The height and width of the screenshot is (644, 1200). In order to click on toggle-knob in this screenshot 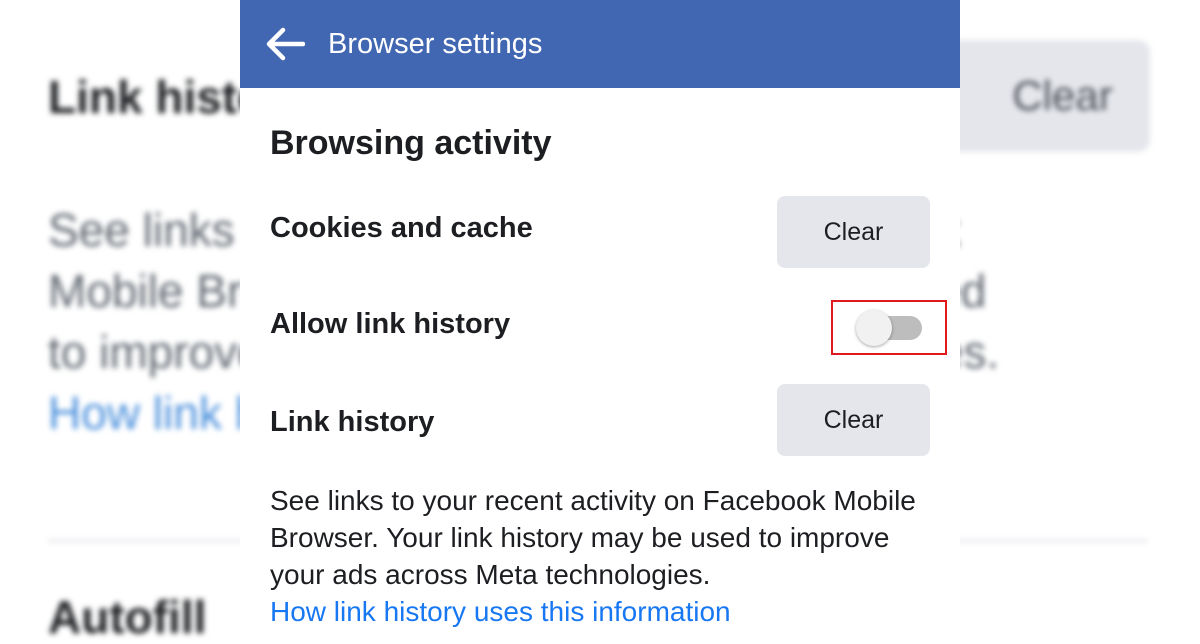, I will do `click(874, 328)`.